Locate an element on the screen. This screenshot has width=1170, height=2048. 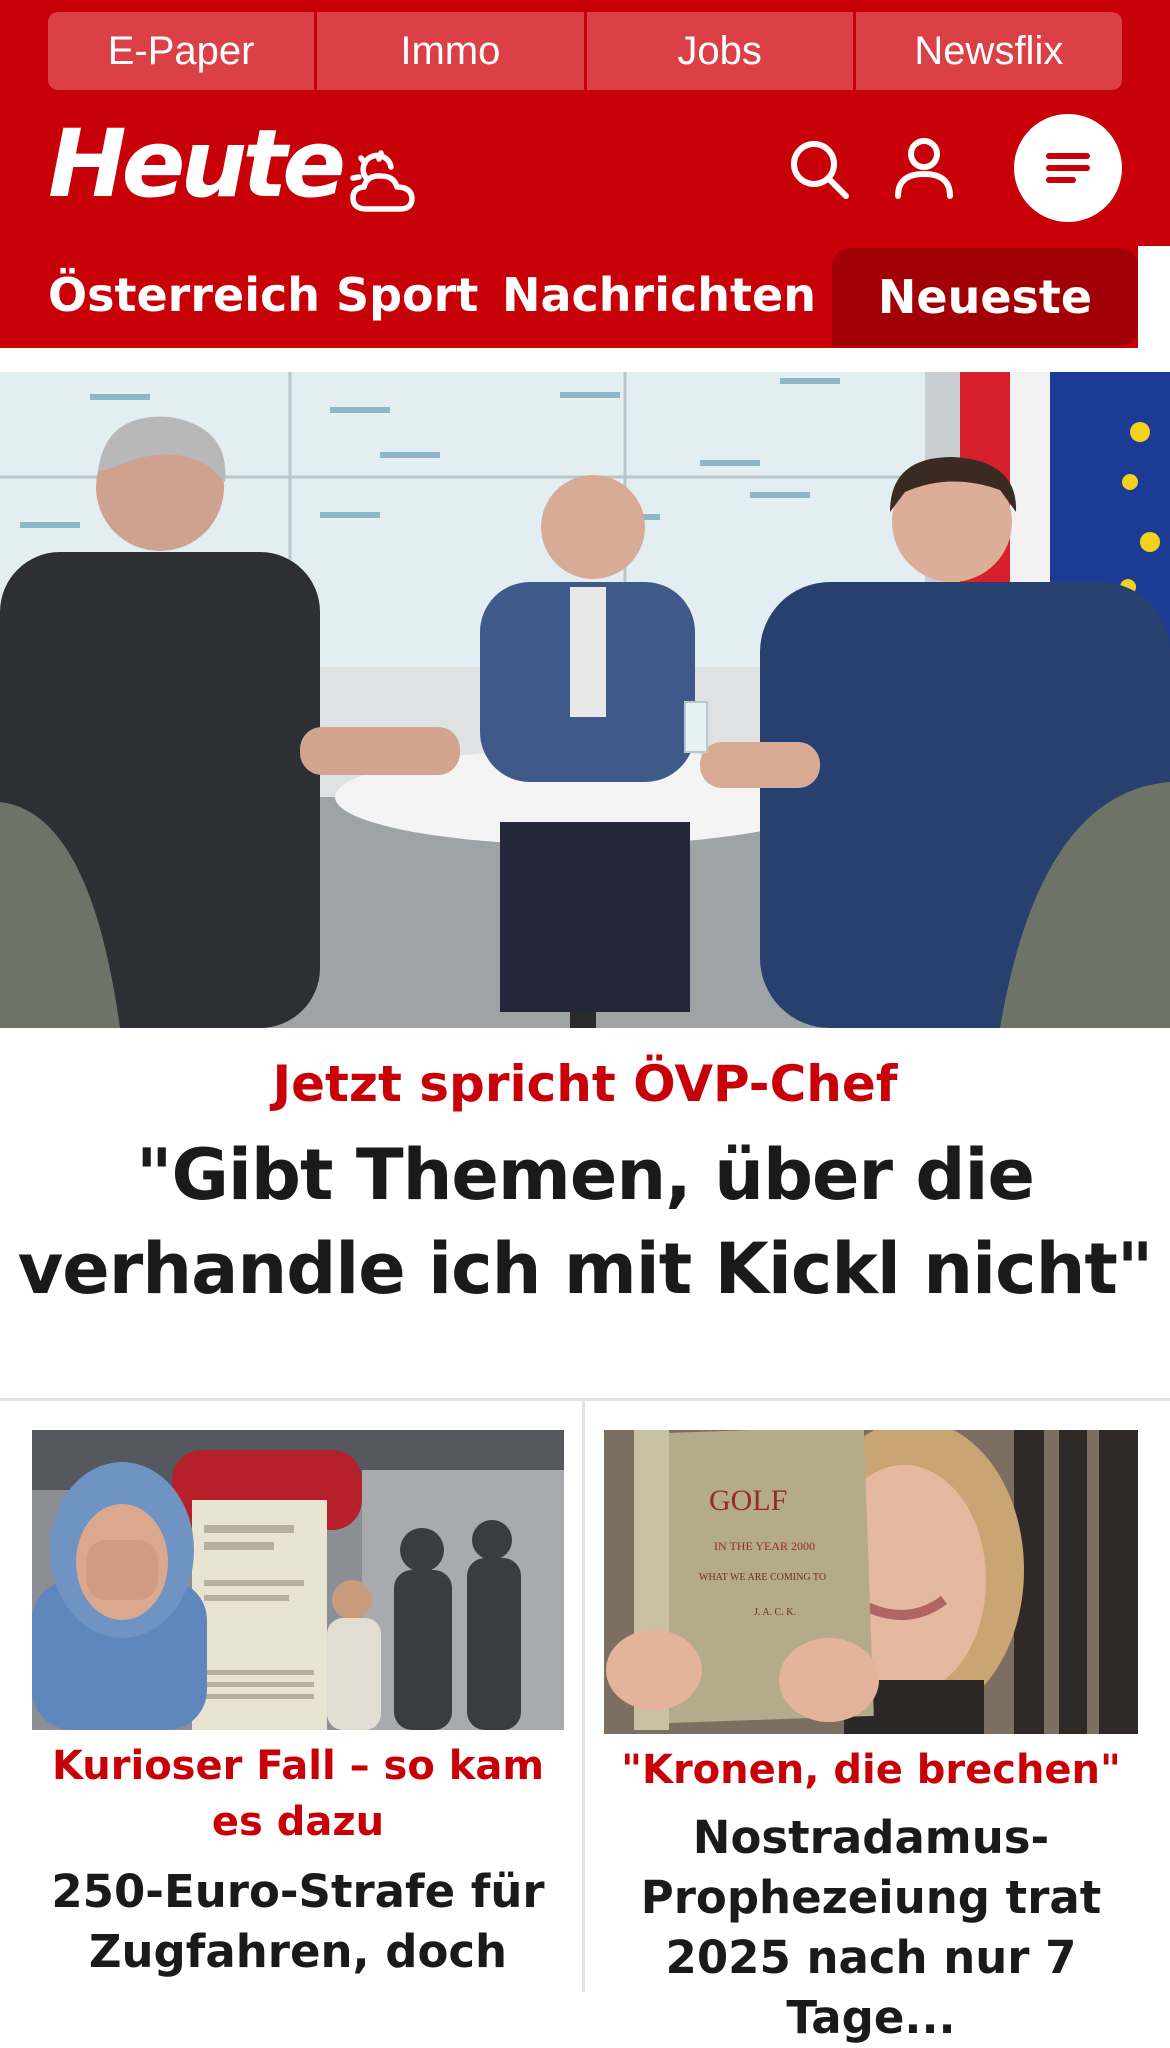
svg-text: J. A. C. K. is located at coordinates (775, 1612).